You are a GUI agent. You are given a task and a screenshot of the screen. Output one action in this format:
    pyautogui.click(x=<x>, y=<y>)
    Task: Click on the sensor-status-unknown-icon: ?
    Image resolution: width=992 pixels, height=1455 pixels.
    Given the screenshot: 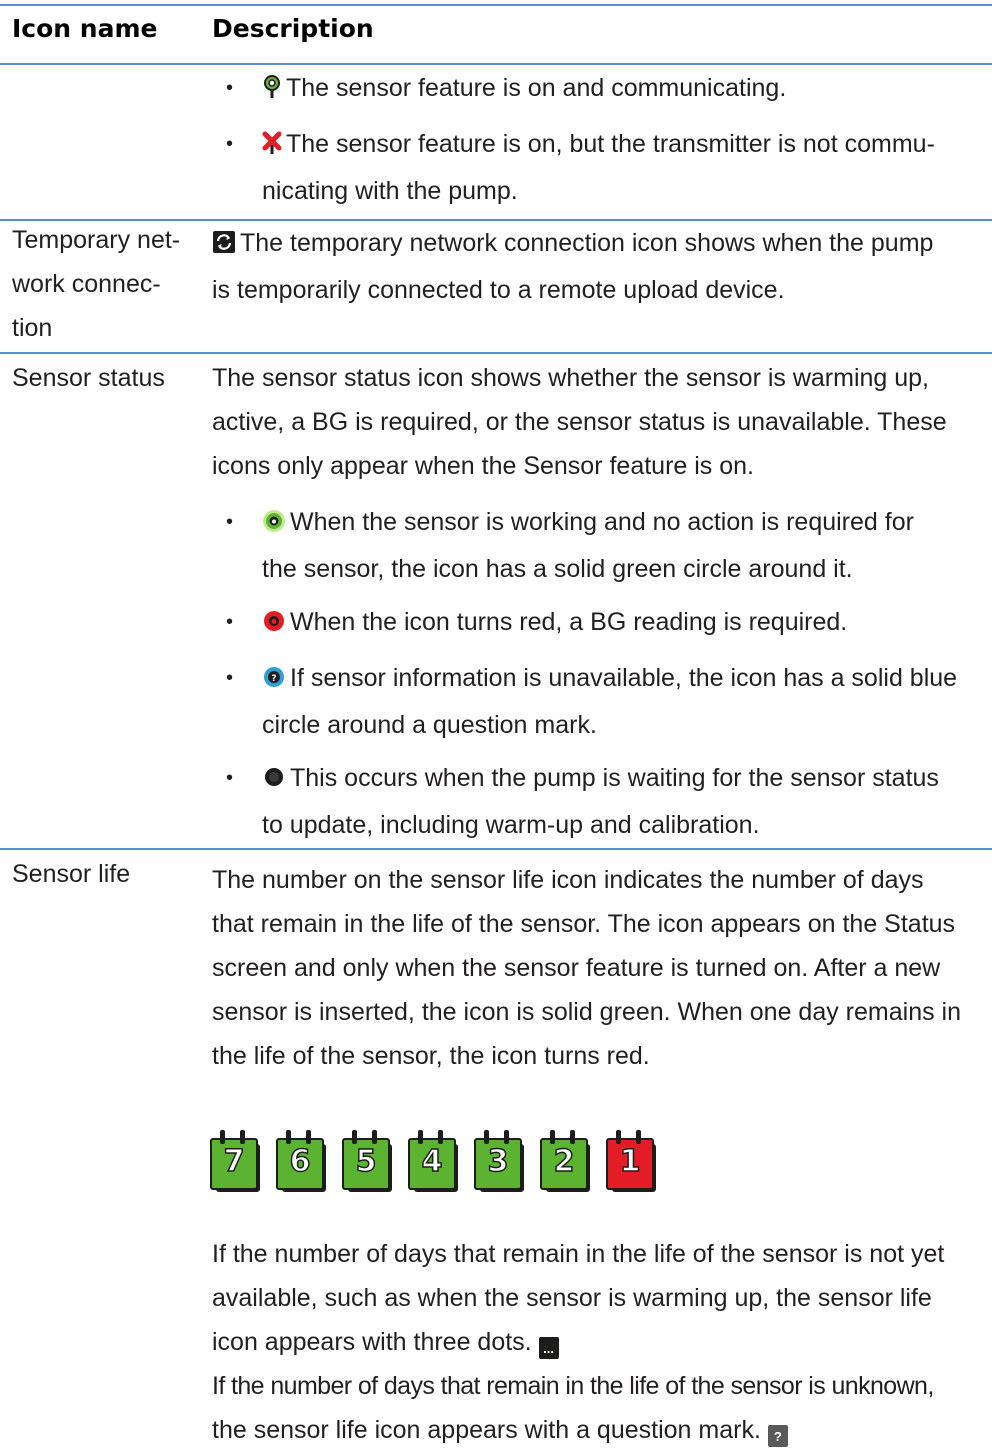 What is the action you would take?
    pyautogui.click(x=274, y=681)
    